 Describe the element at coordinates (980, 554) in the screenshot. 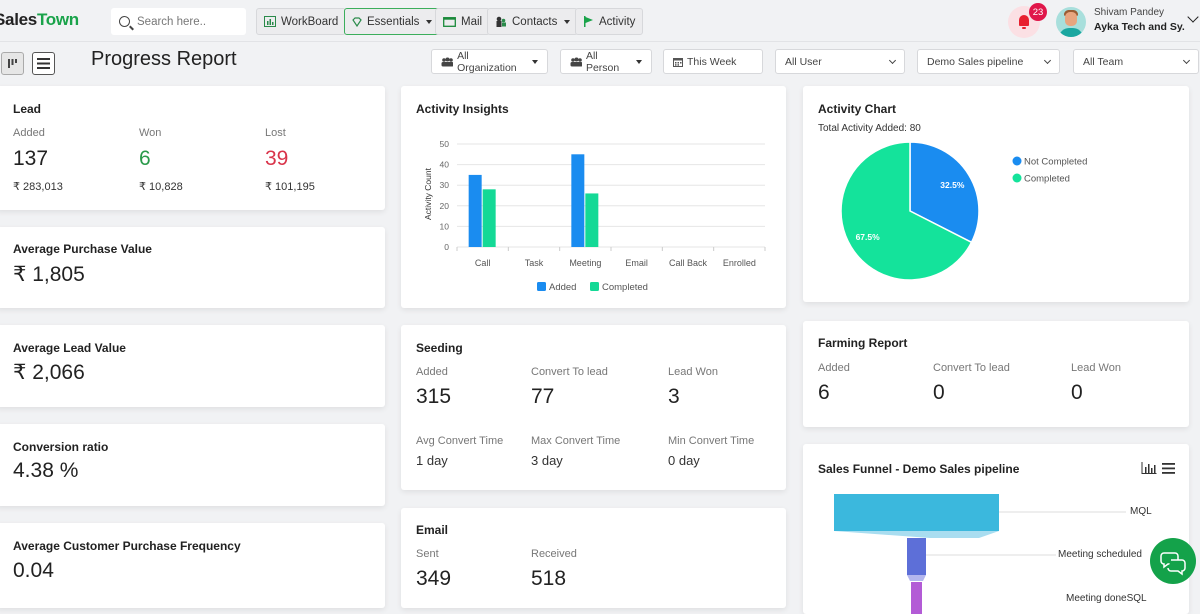

I see `sales-funnel-chart` at that location.